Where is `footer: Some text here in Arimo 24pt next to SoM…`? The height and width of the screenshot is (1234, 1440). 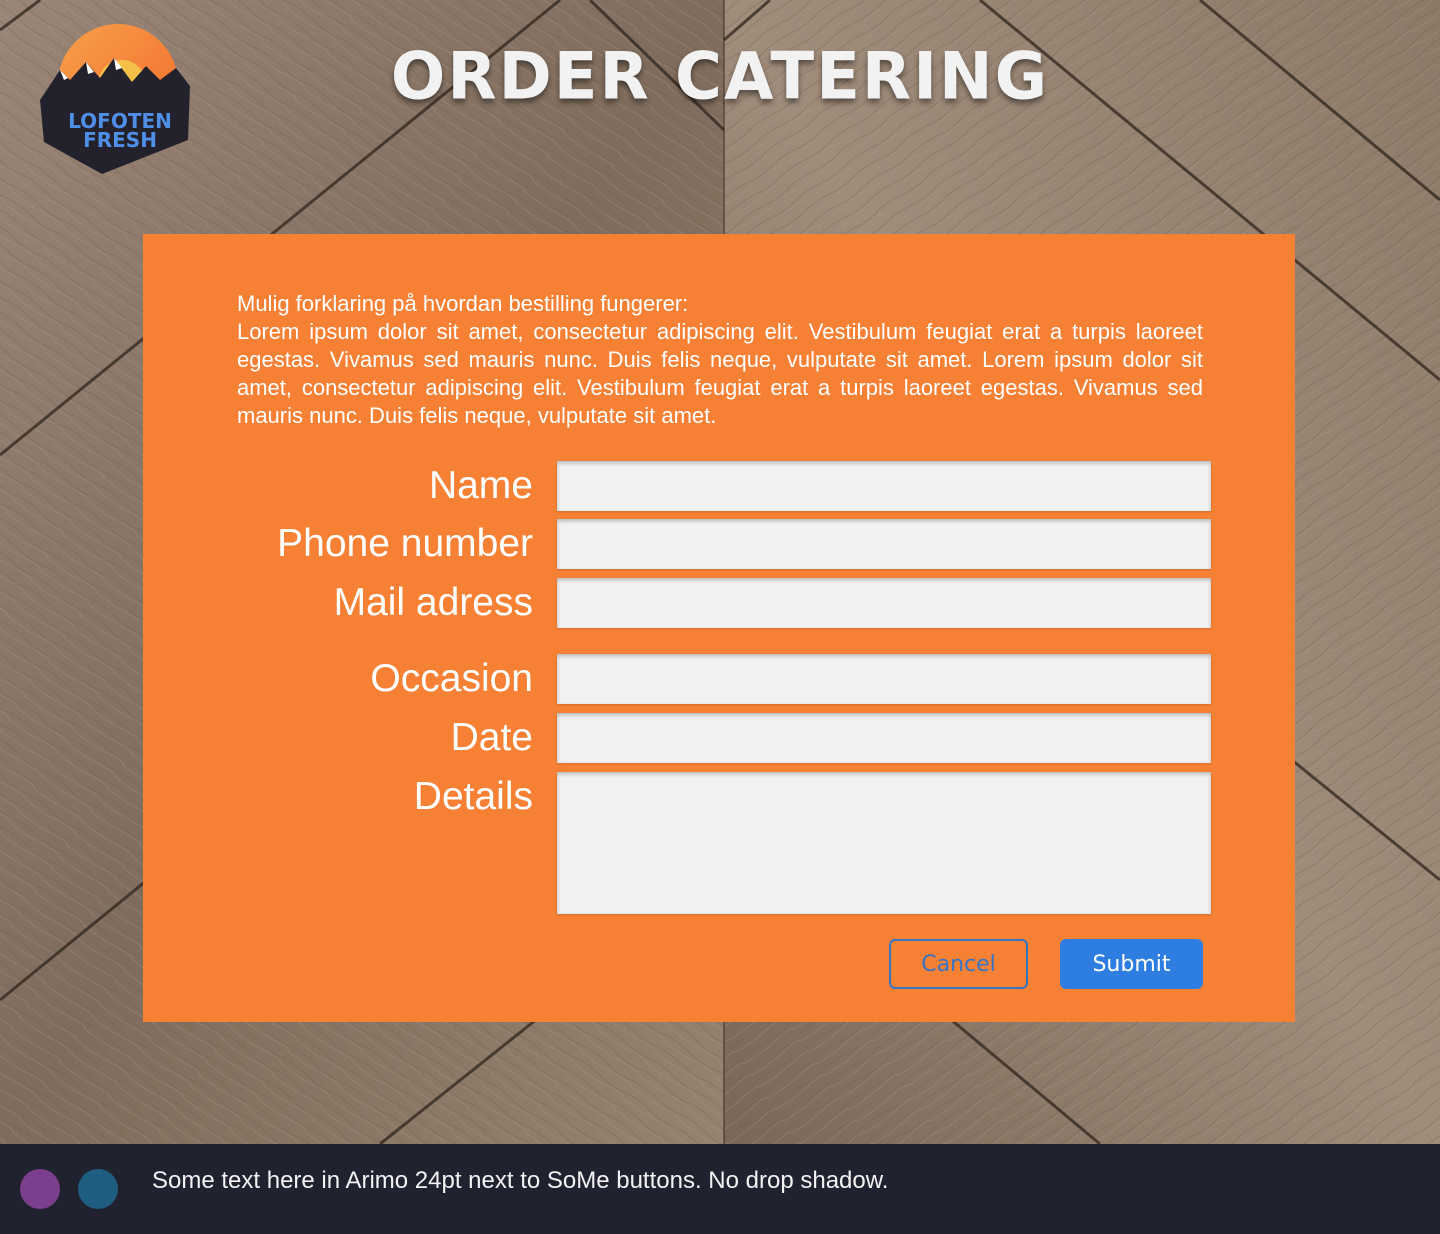 footer: Some text here in Arimo 24pt next to SoM… is located at coordinates (720, 1189).